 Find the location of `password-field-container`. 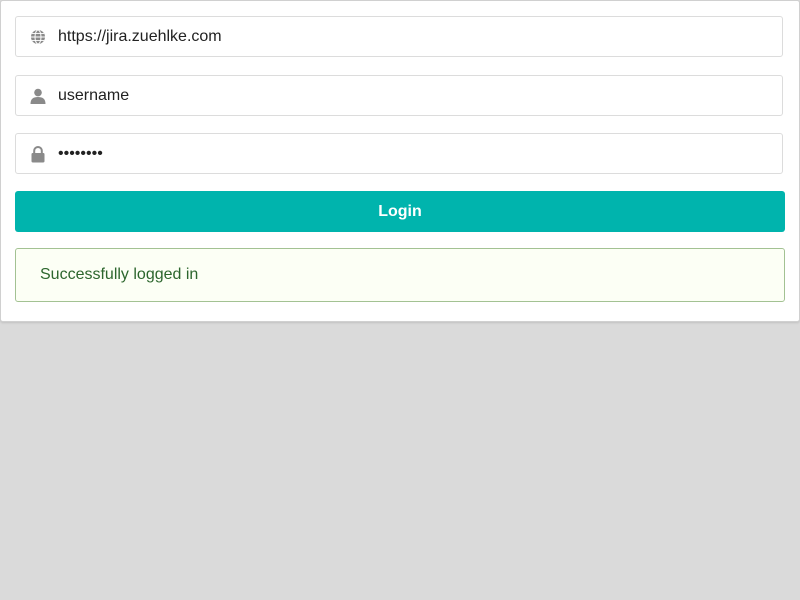

password-field-container is located at coordinates (399, 153).